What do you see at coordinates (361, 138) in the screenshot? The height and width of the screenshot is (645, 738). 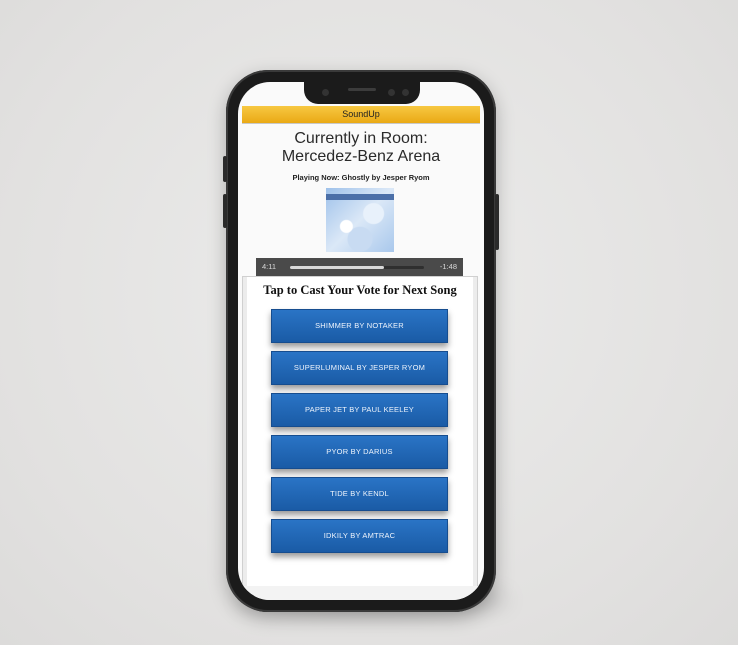 I see `room-title-line-1: Currently in Room:` at bounding box center [361, 138].